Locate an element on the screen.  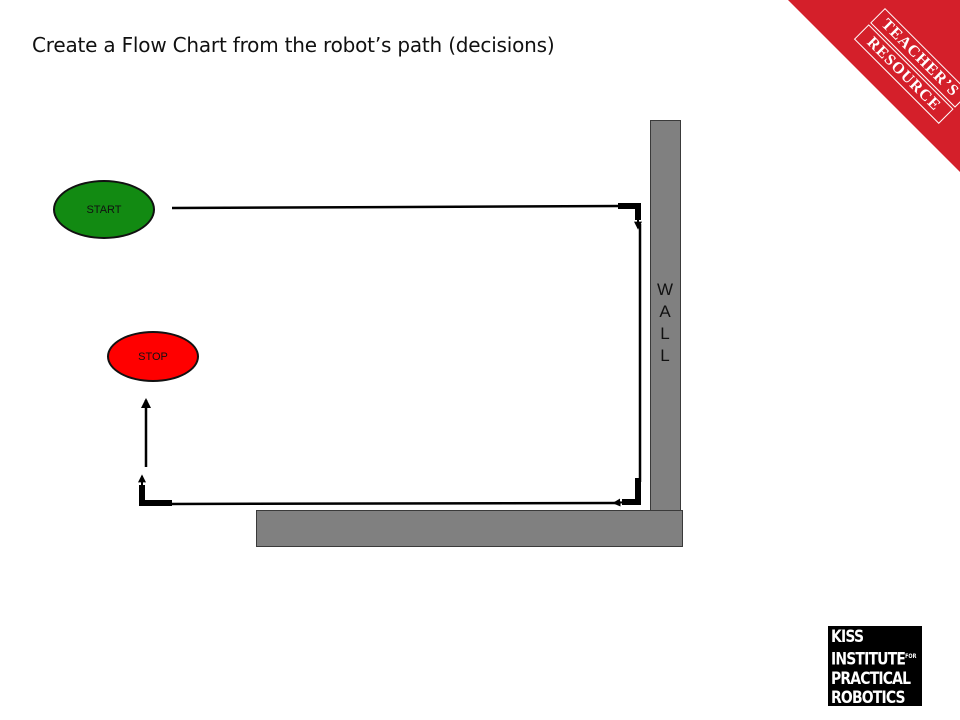
path-segment-bottom is located at coordinates (392, 503).